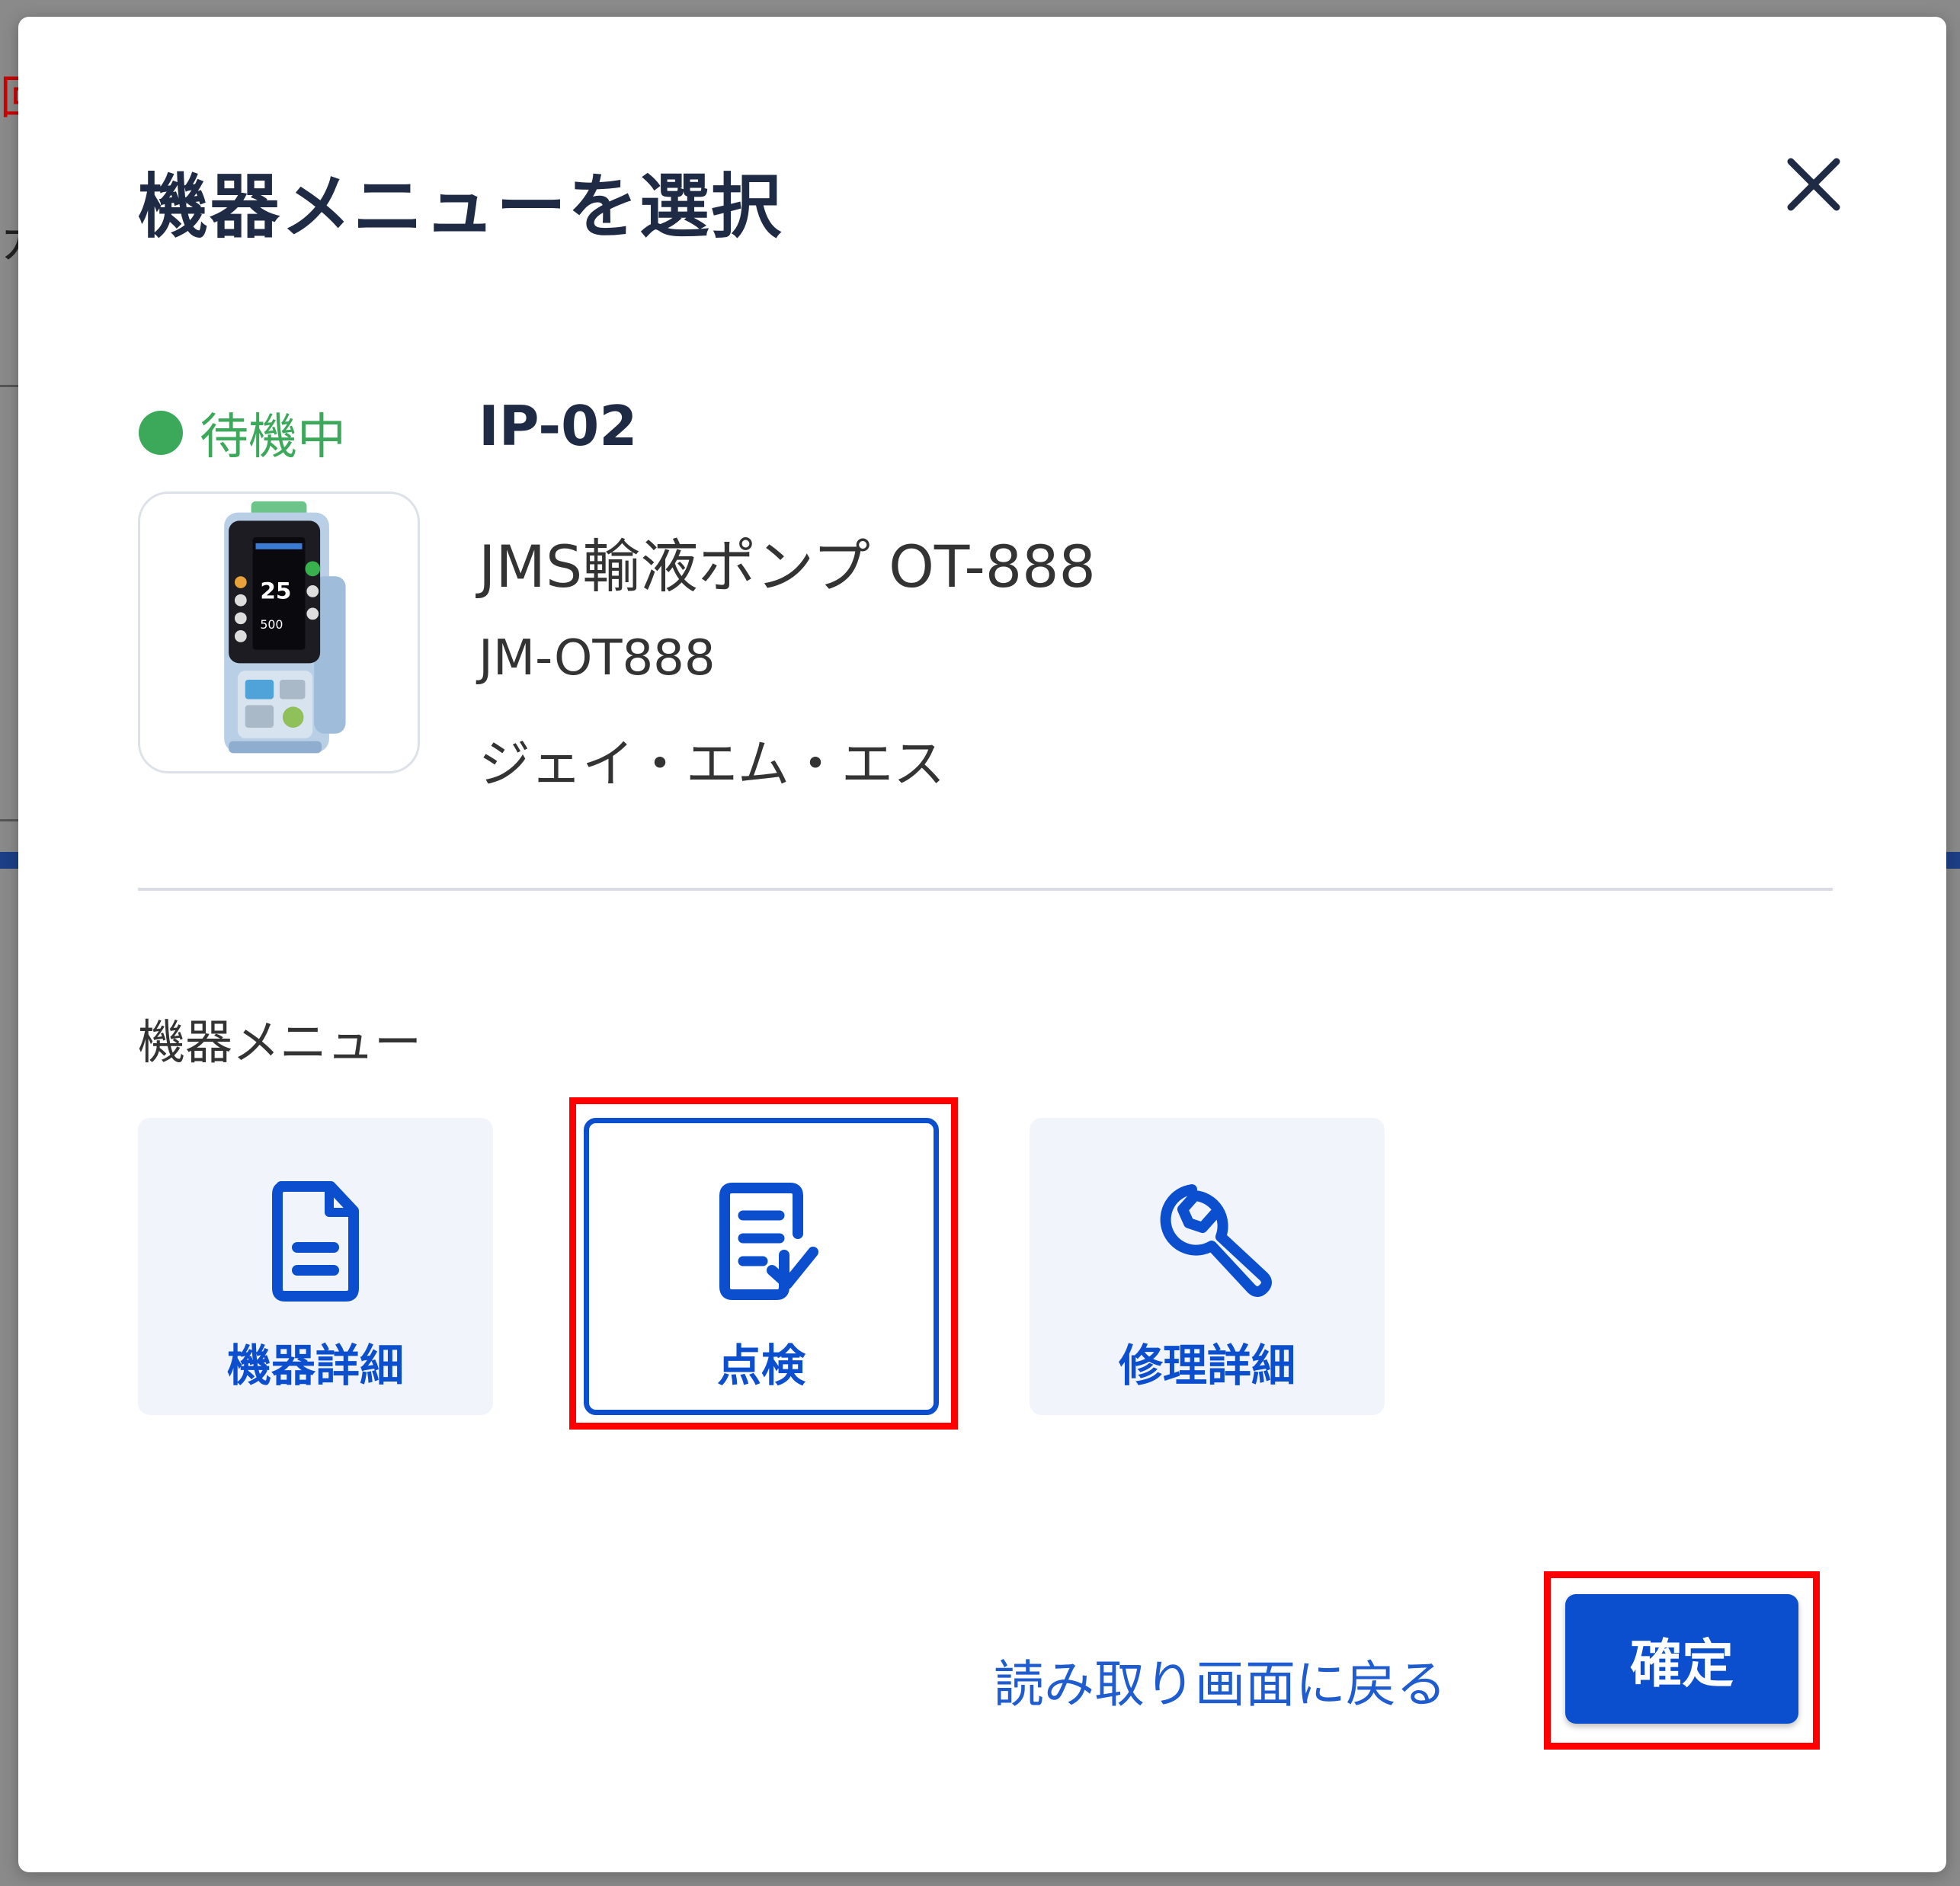 The width and height of the screenshot is (1960, 1886). Describe the element at coordinates (285, 627) in the screenshot. I see `infusion-pump-image: 25 500` at that location.